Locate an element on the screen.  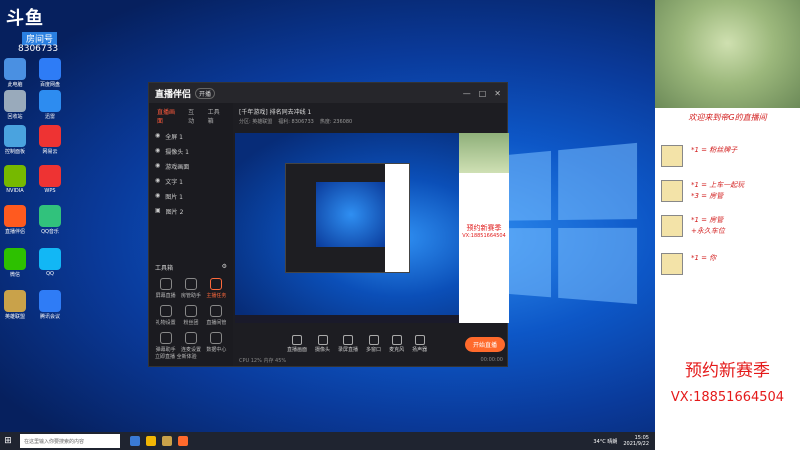
desktop-icon: 控制面板 is located at coordinates (15, 140).